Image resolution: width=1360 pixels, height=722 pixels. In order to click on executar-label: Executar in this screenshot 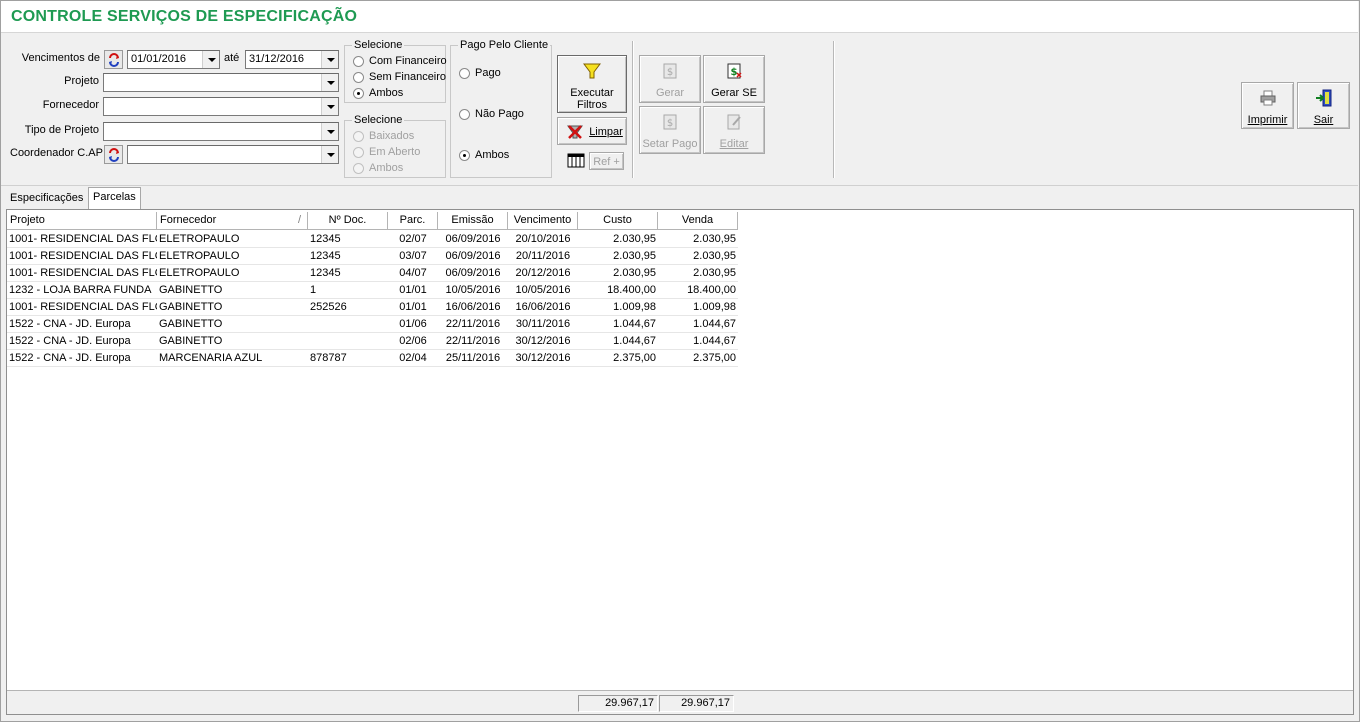, I will do `click(592, 93)`.